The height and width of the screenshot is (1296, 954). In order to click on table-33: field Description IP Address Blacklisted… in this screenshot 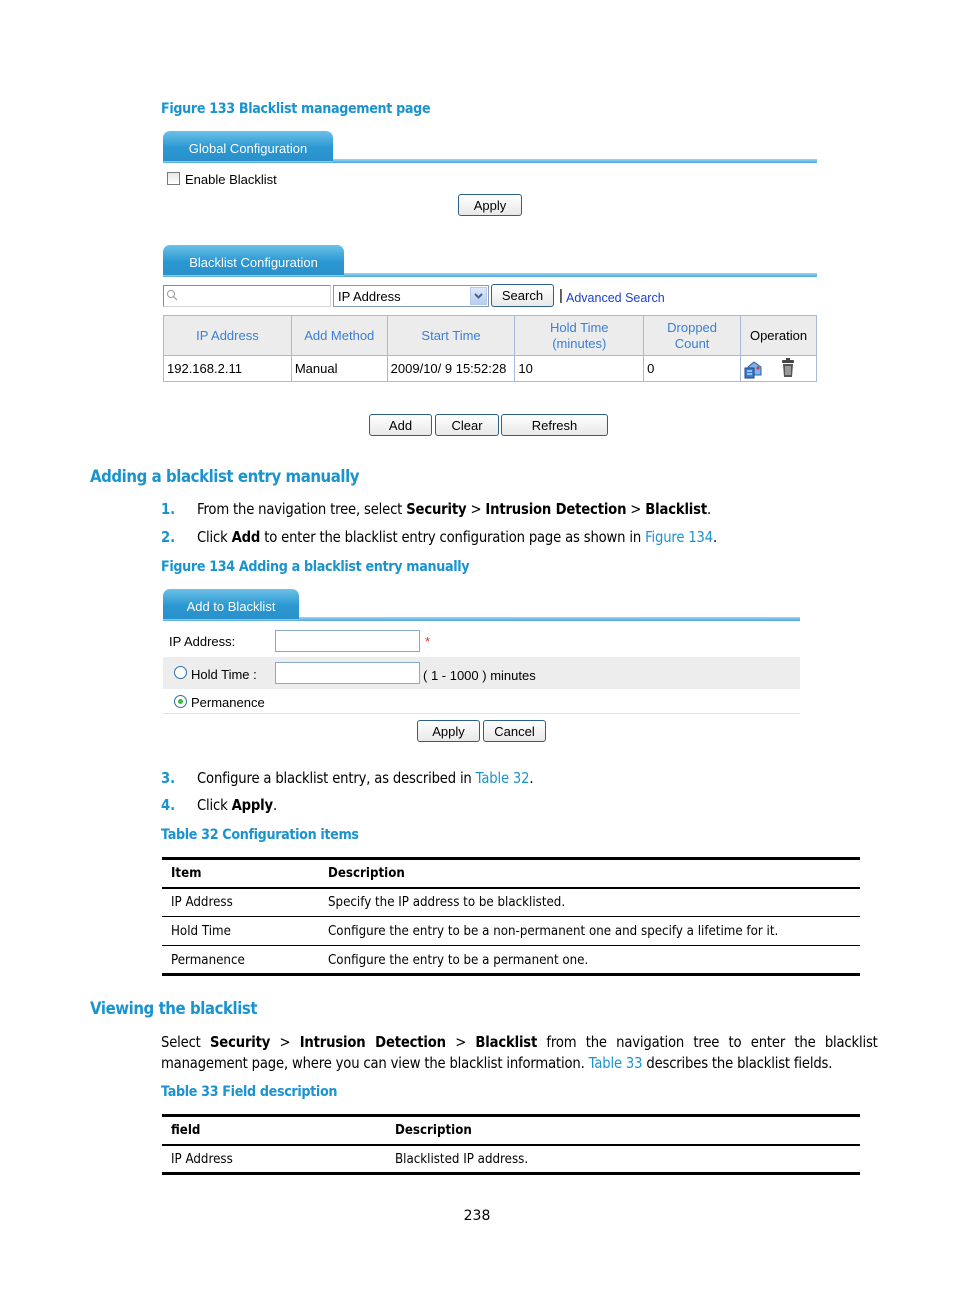, I will do `click(511, 1144)`.